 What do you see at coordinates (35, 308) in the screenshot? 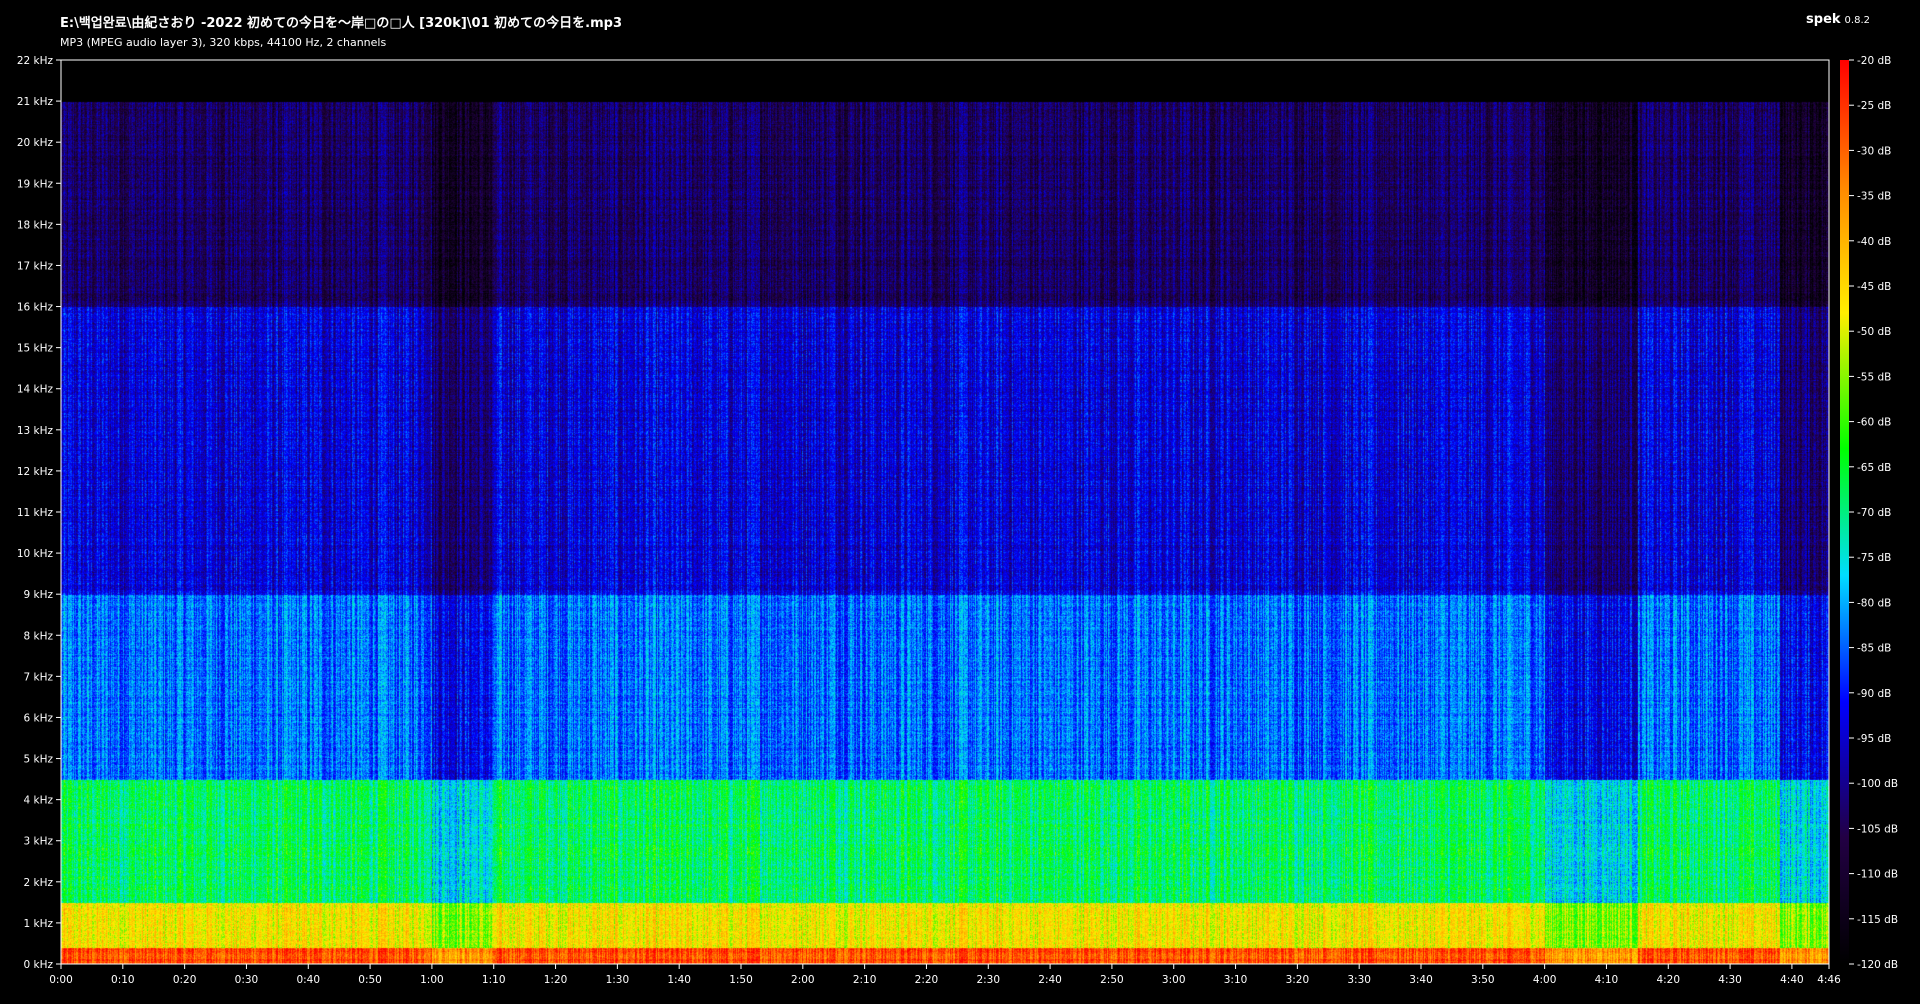
I see `y-tick-label: 16 kHz` at bounding box center [35, 308].